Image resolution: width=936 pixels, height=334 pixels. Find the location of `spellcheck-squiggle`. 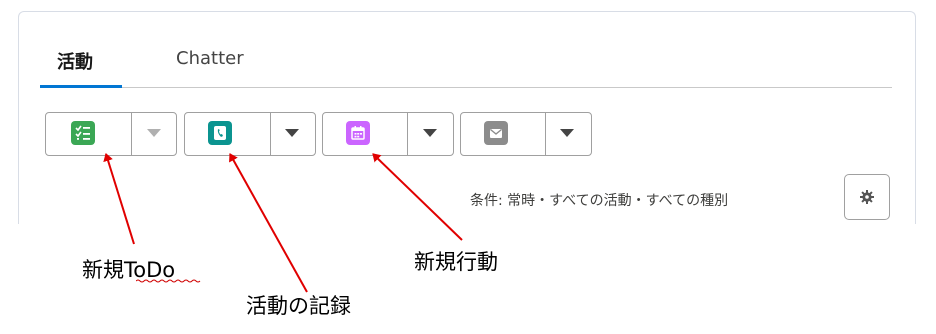

spellcheck-squiggle is located at coordinates (168, 281).